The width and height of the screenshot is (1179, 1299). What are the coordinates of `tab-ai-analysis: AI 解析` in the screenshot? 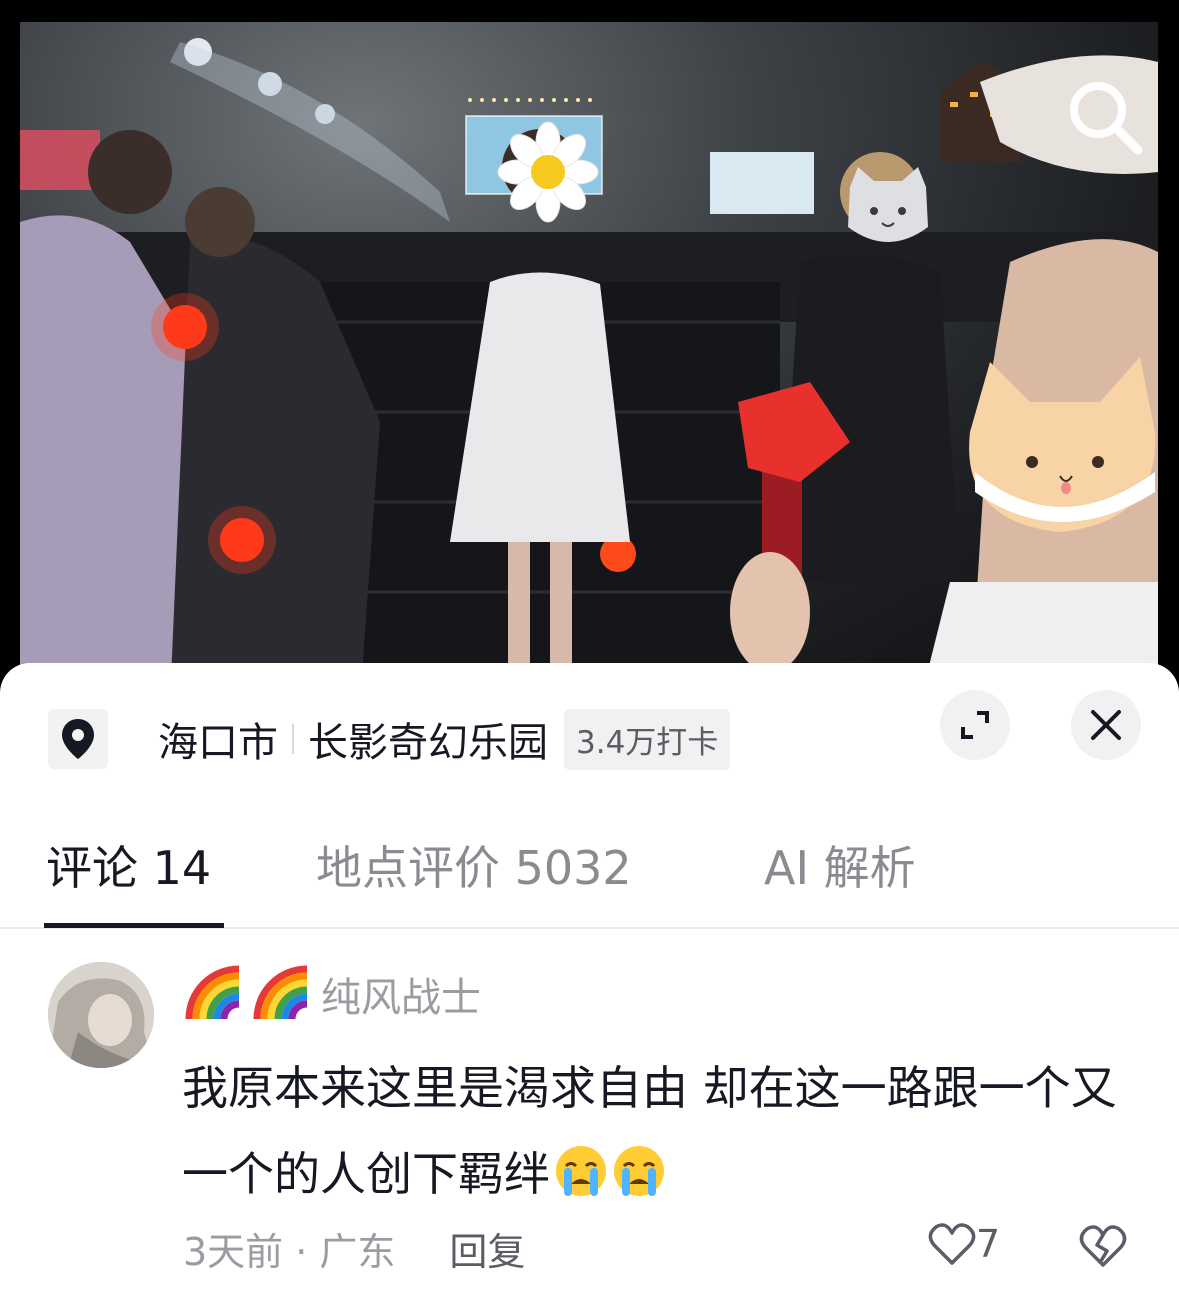 It's located at (840, 868).